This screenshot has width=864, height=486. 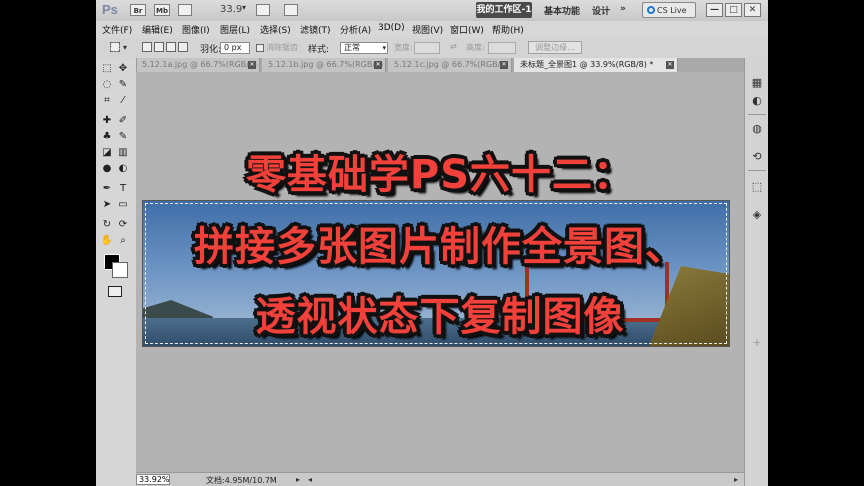 I want to click on quick-mask-icon, so click(x=115, y=291).